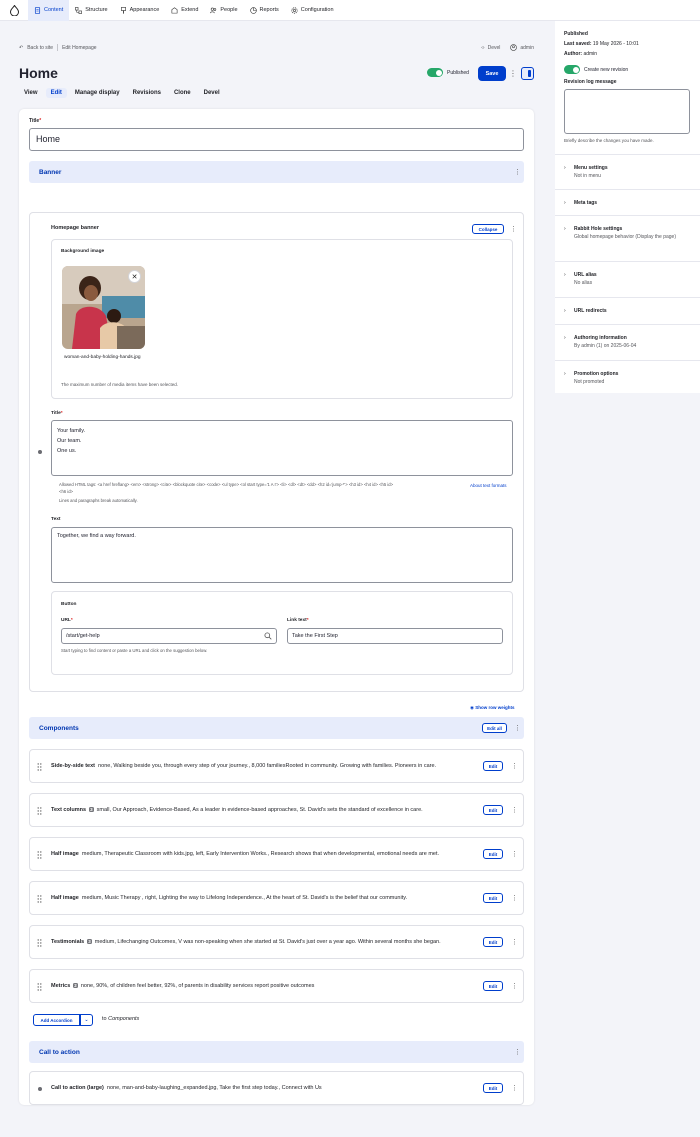 The image size is (700, 1137). Describe the element at coordinates (83, 251) in the screenshot. I see `background-image-label: Background image` at that location.